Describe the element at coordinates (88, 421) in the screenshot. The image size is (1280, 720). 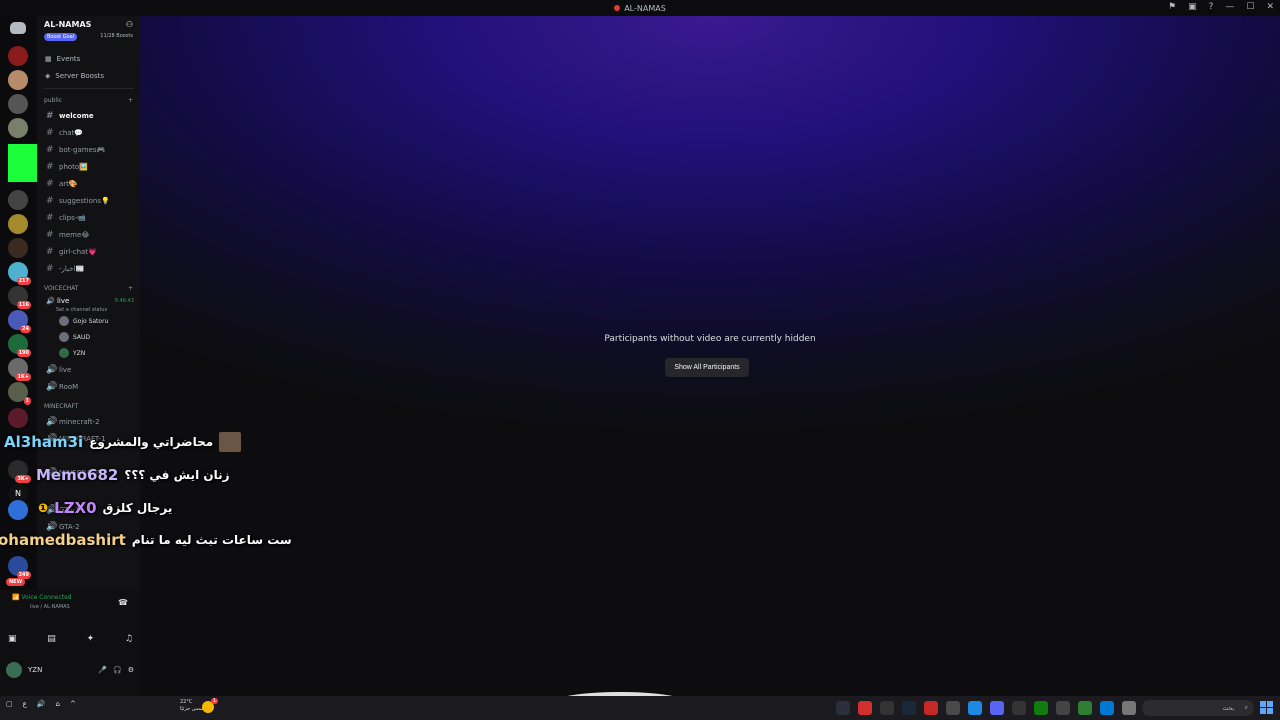
I see `voice-channel: 🔊 minecraft-2` at that location.